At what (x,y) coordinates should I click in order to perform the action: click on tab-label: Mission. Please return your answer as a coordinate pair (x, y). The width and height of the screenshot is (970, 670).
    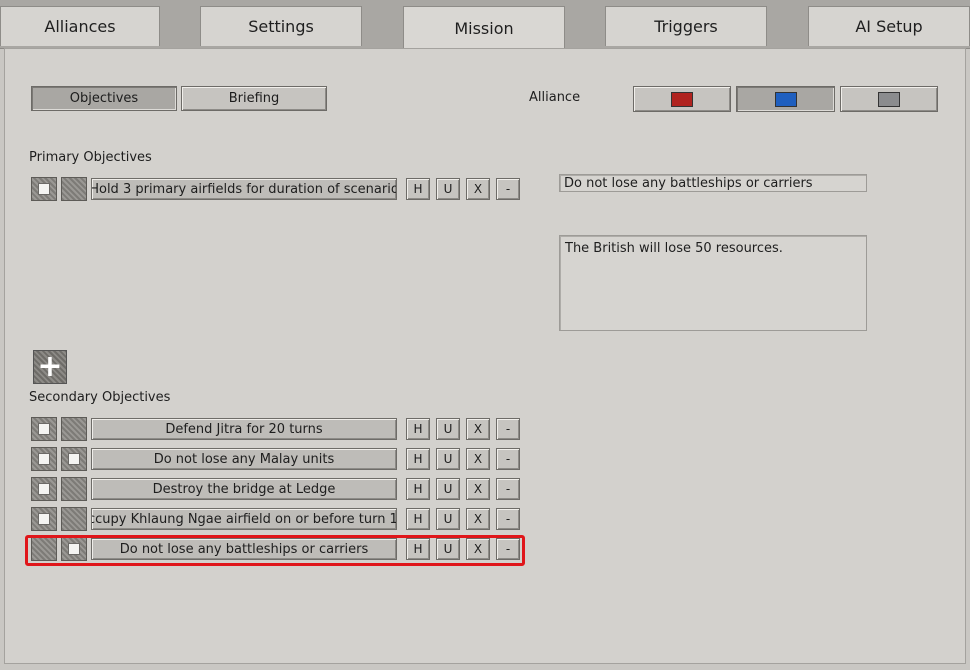
    Looking at the image, I should click on (484, 28).